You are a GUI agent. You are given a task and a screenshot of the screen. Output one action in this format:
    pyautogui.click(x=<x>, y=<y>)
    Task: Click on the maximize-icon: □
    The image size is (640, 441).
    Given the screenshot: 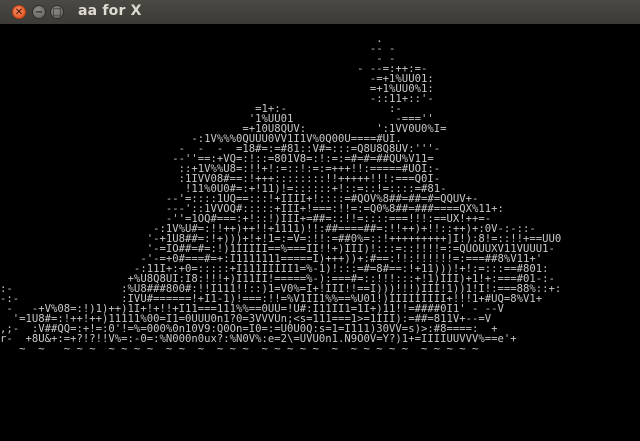 What is the action you would take?
    pyautogui.click(x=57, y=12)
    